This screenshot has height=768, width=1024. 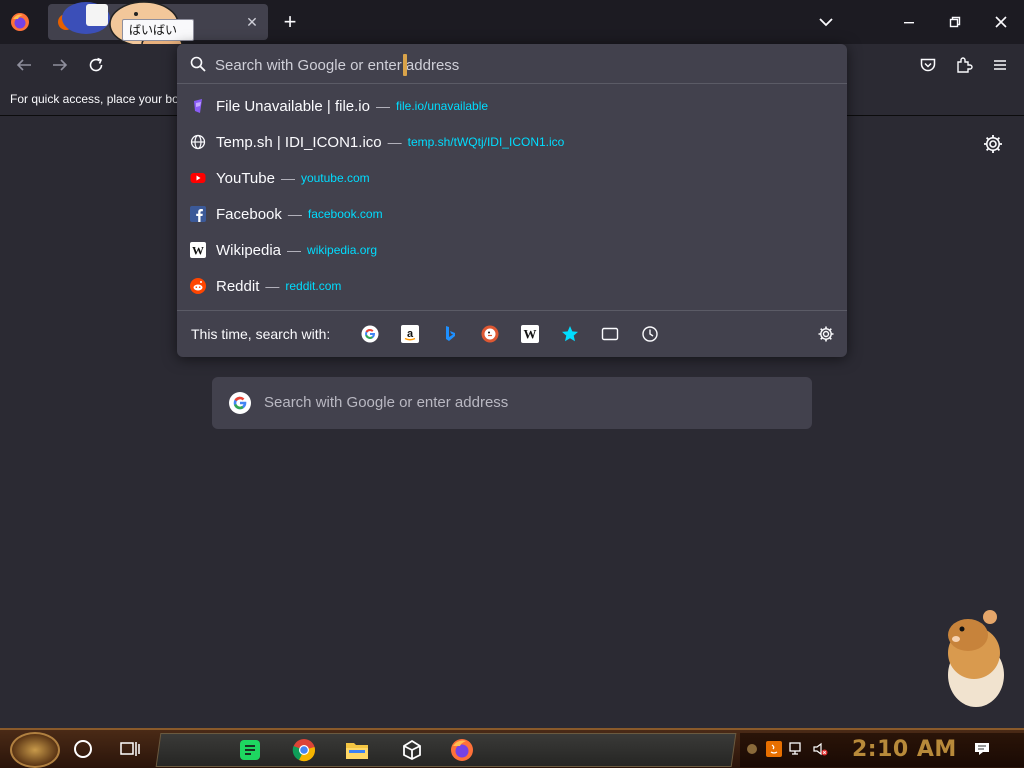 I want to click on search-engine-amazon-button: a, so click(x=410, y=334).